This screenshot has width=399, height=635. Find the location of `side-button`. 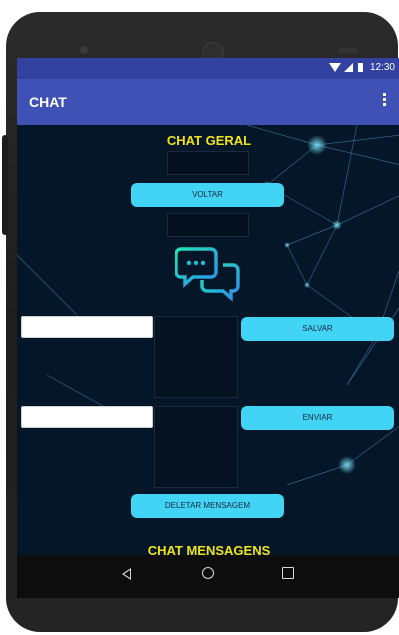

side-button is located at coordinates (5, 185).